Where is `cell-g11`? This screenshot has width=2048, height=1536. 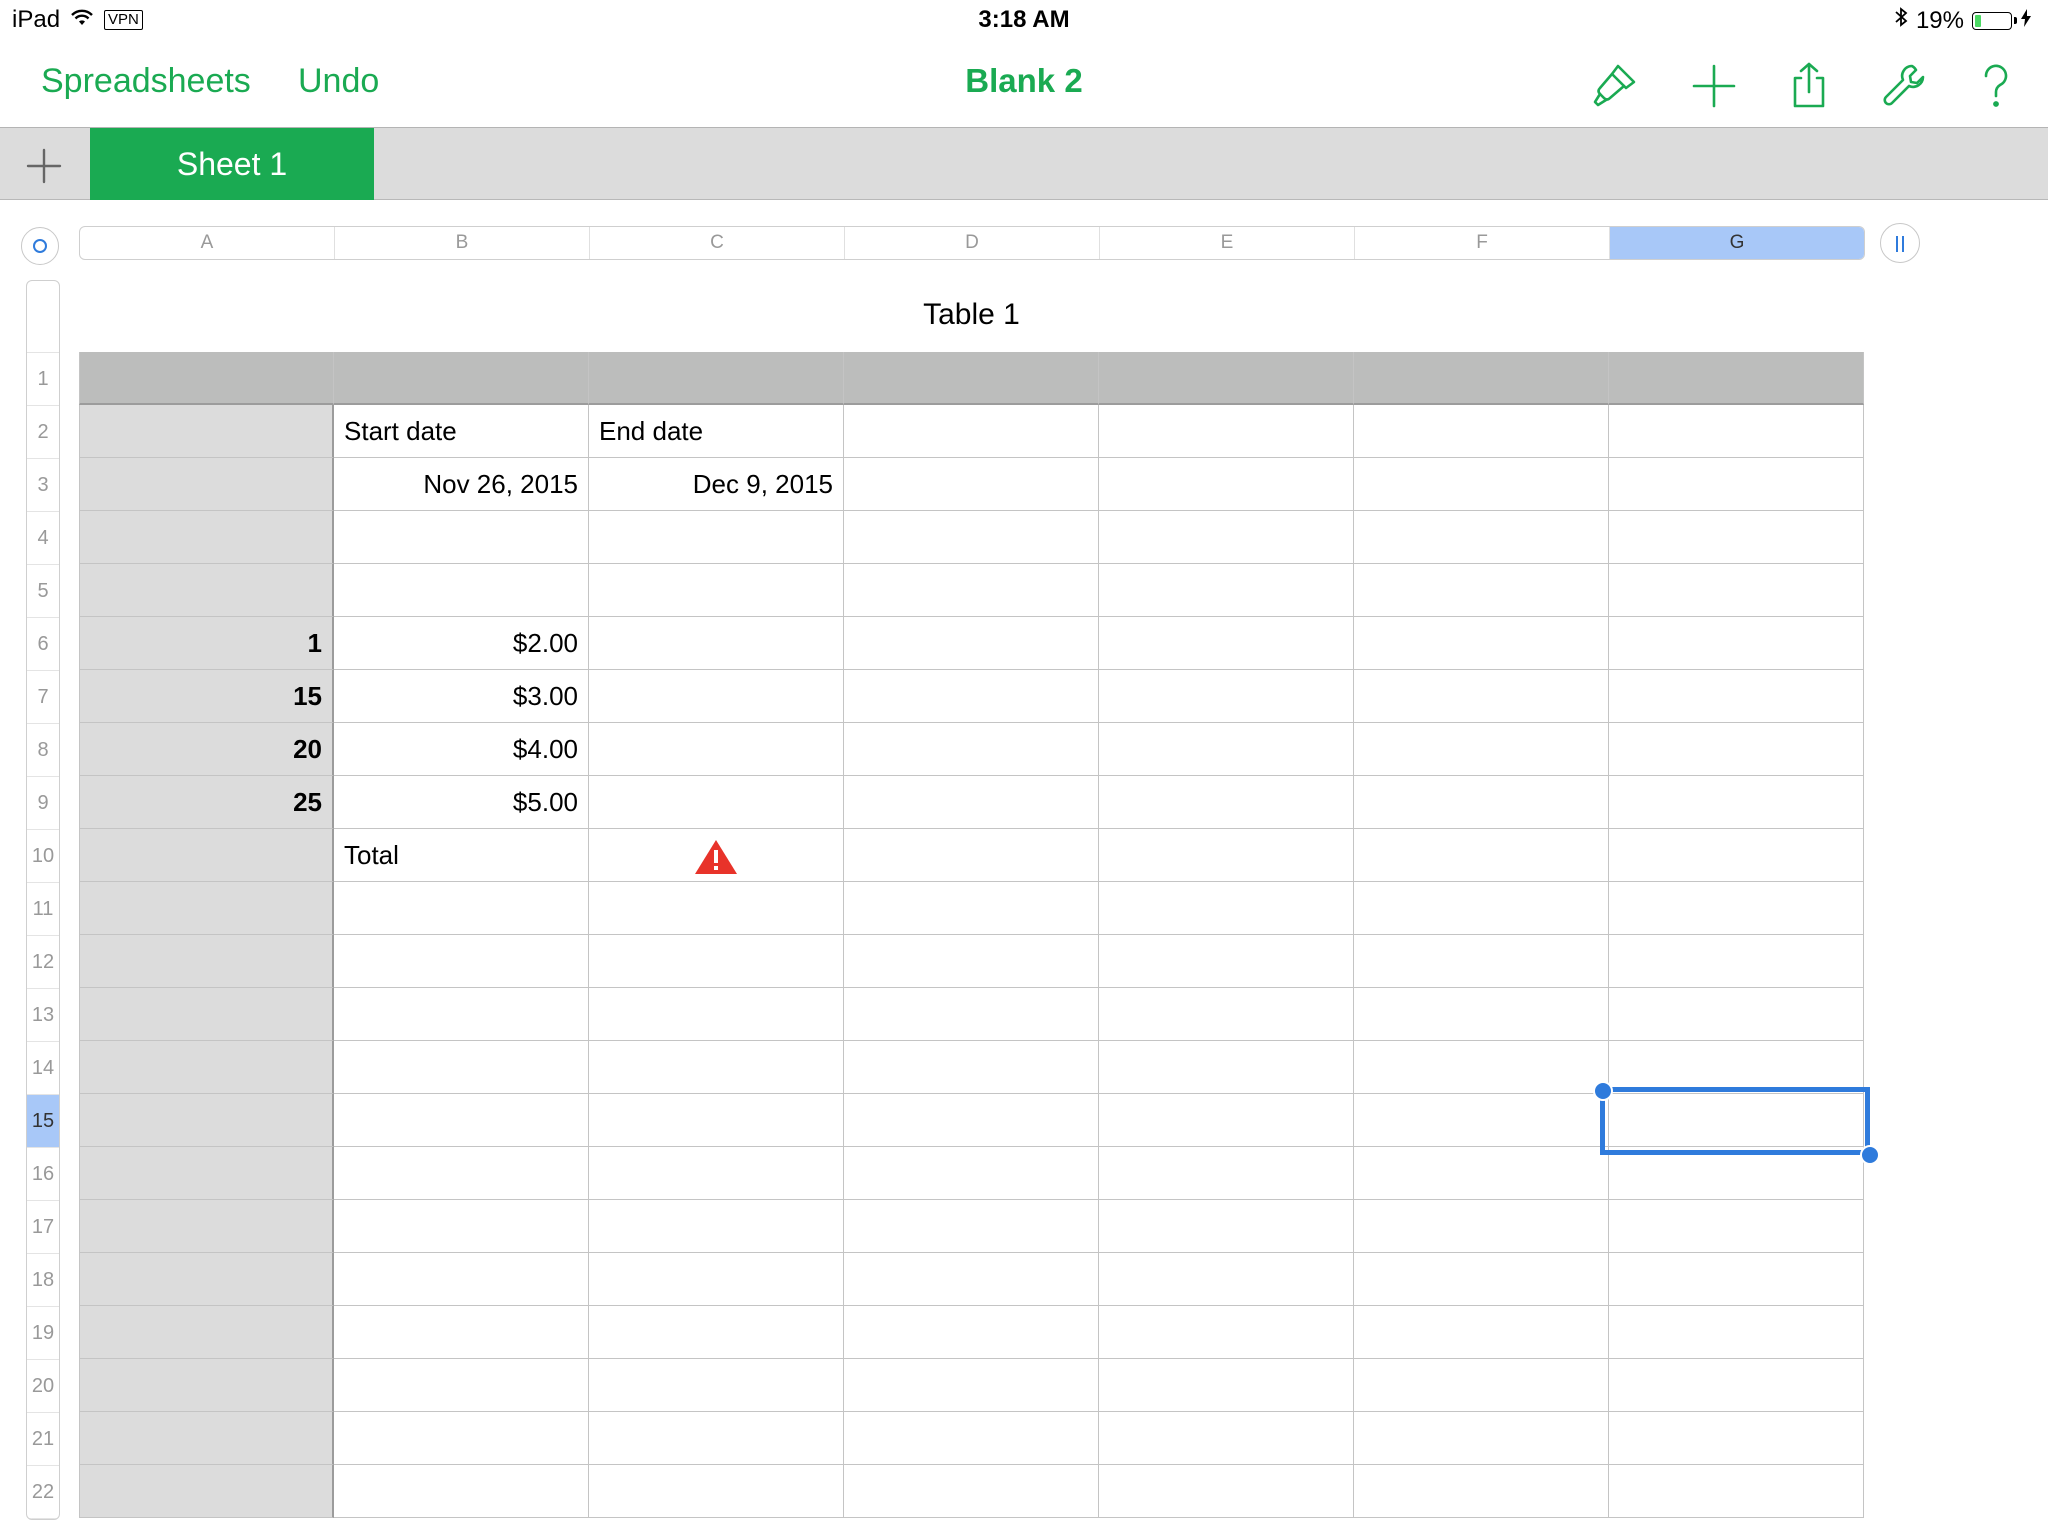 cell-g11 is located at coordinates (1736, 908).